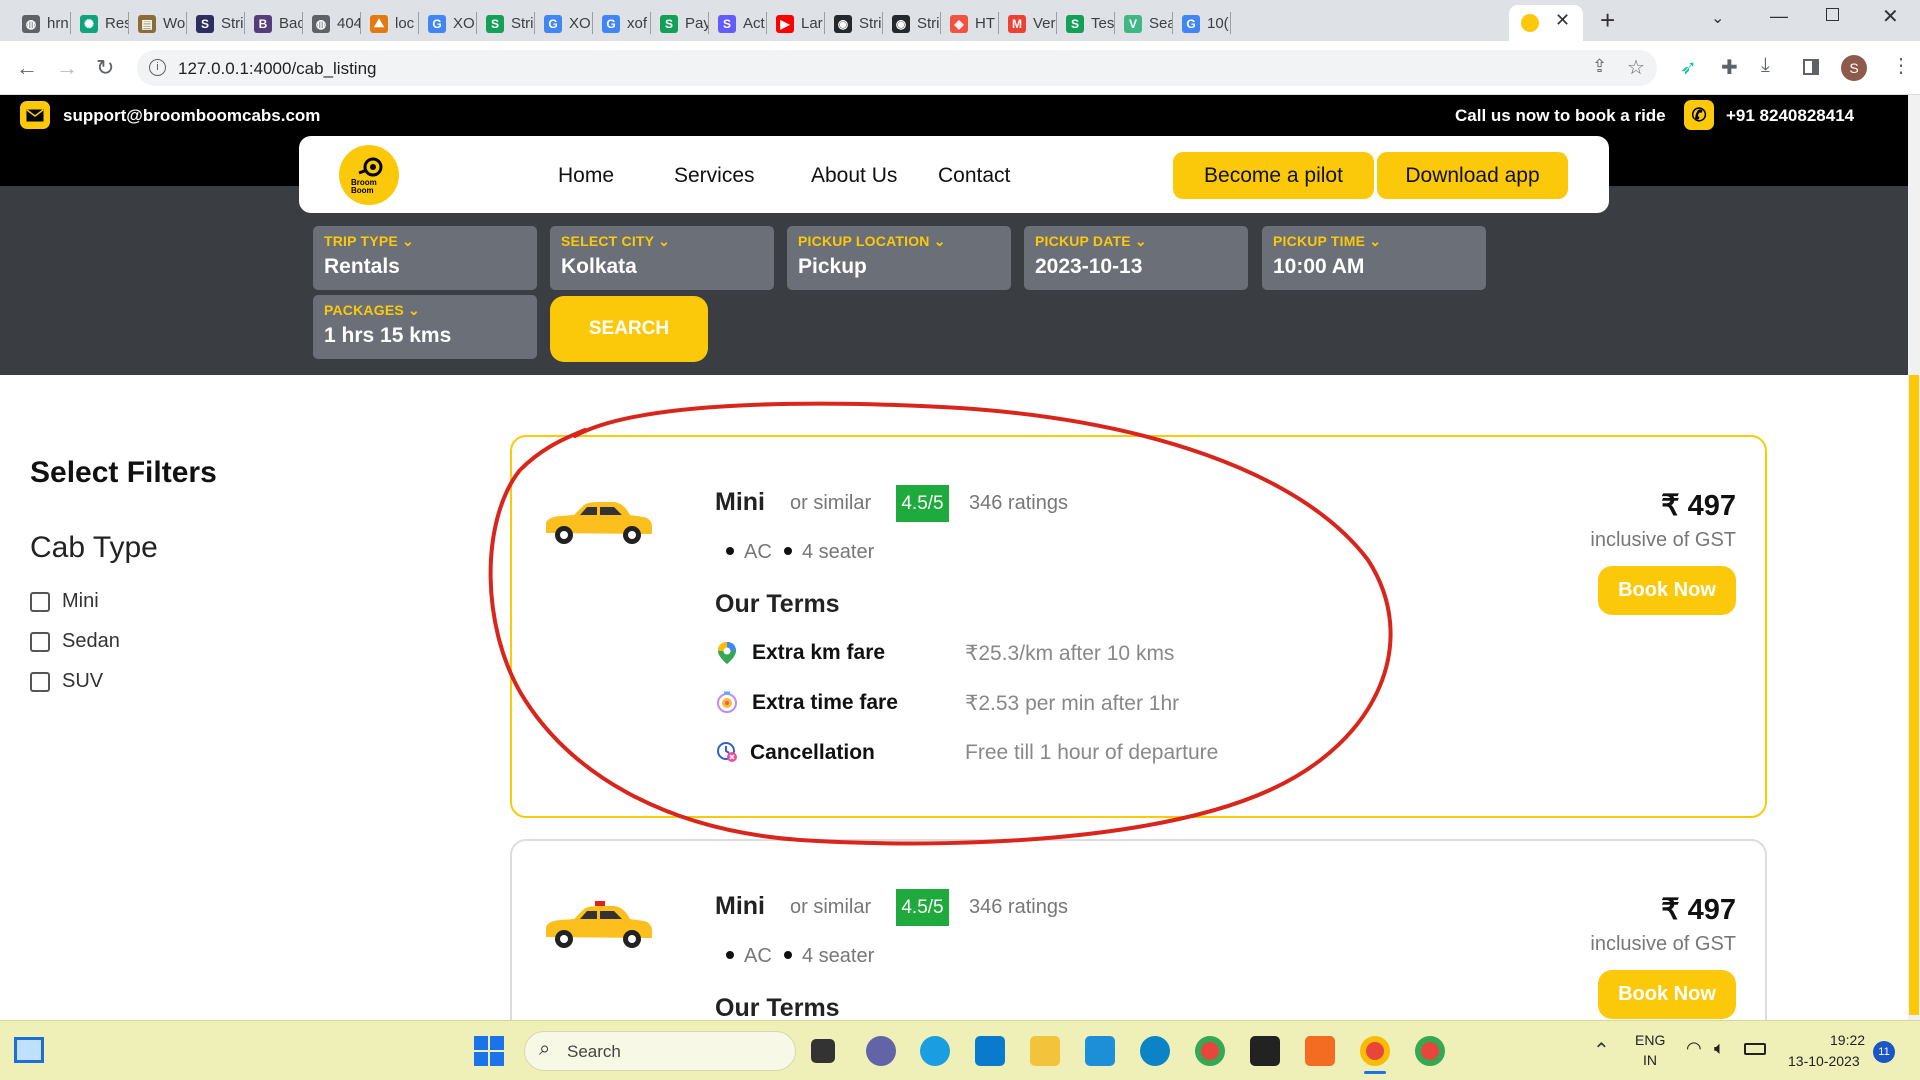  Describe the element at coordinates (27, 68) in the screenshot. I see `back-icon: ←` at that location.